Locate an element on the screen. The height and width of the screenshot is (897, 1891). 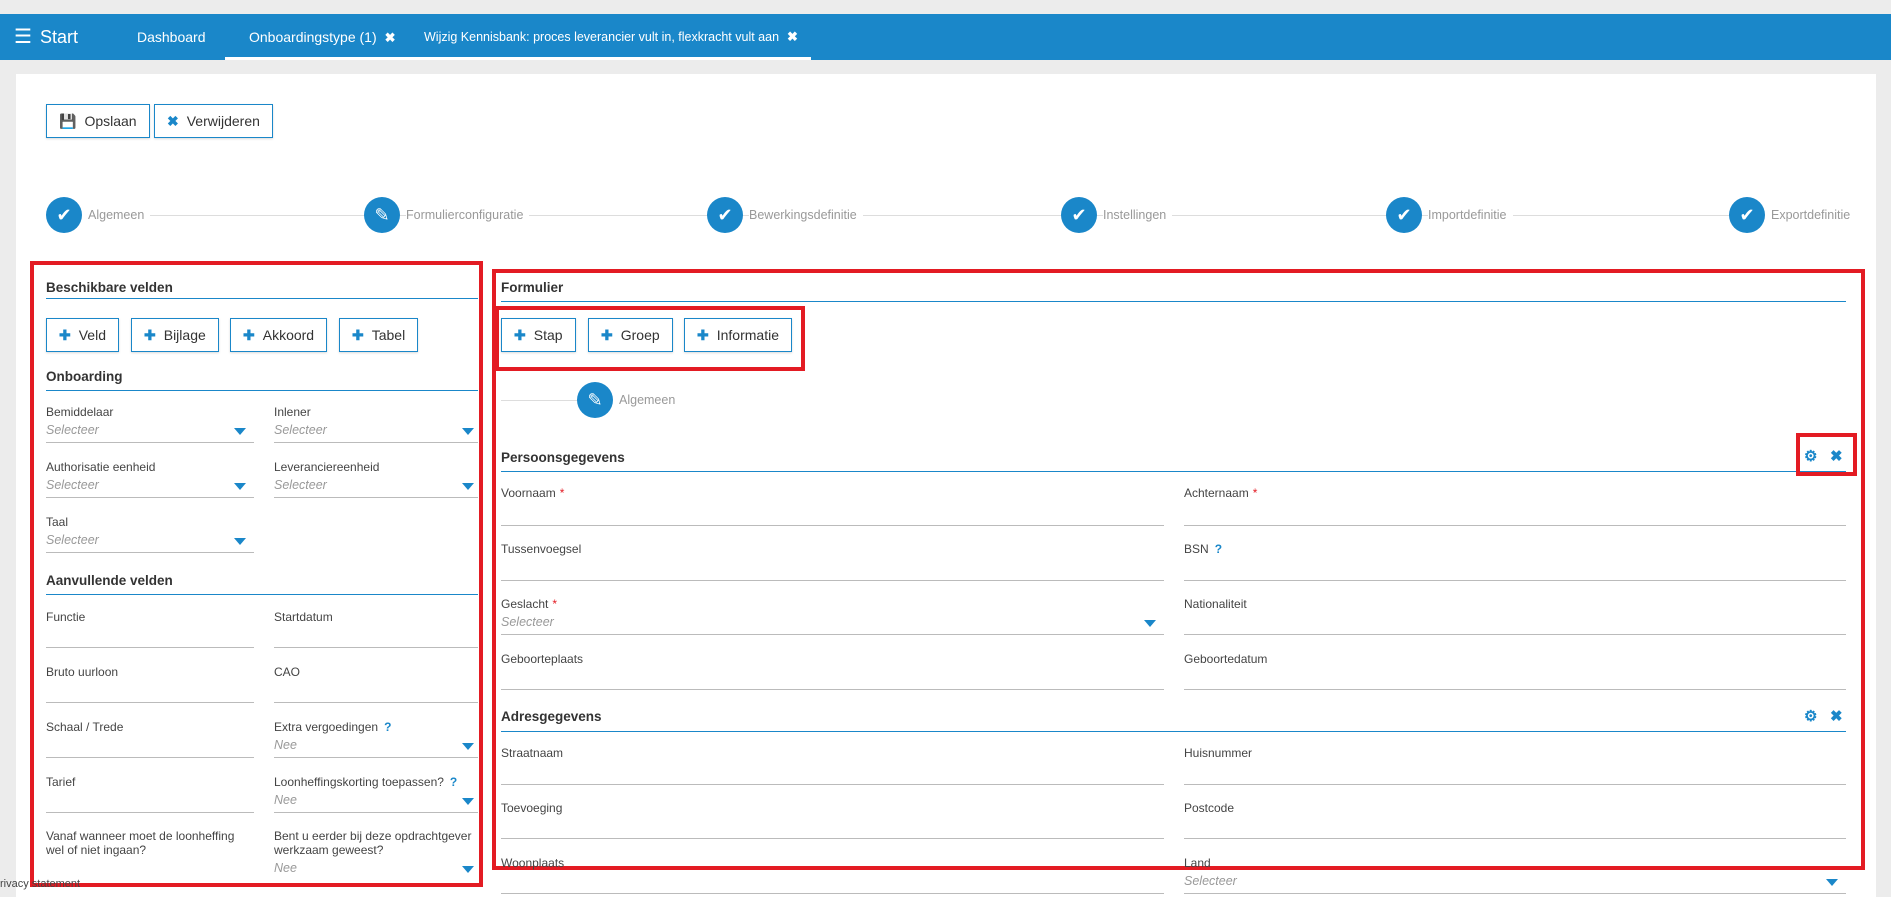
button-label: Stap is located at coordinates (548, 335).